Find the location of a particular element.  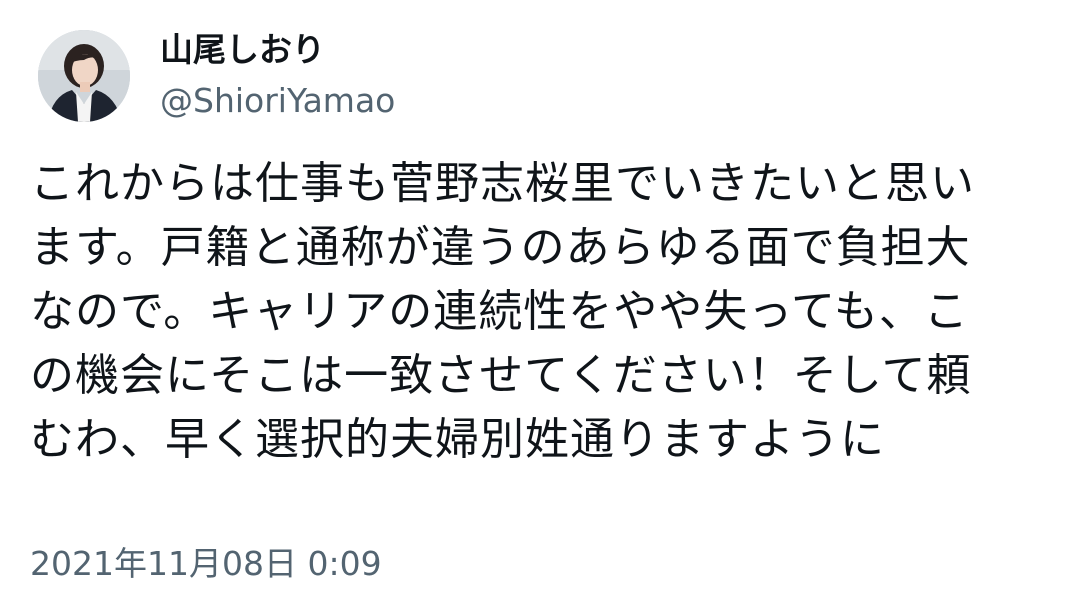

avatar is located at coordinates (84, 76).